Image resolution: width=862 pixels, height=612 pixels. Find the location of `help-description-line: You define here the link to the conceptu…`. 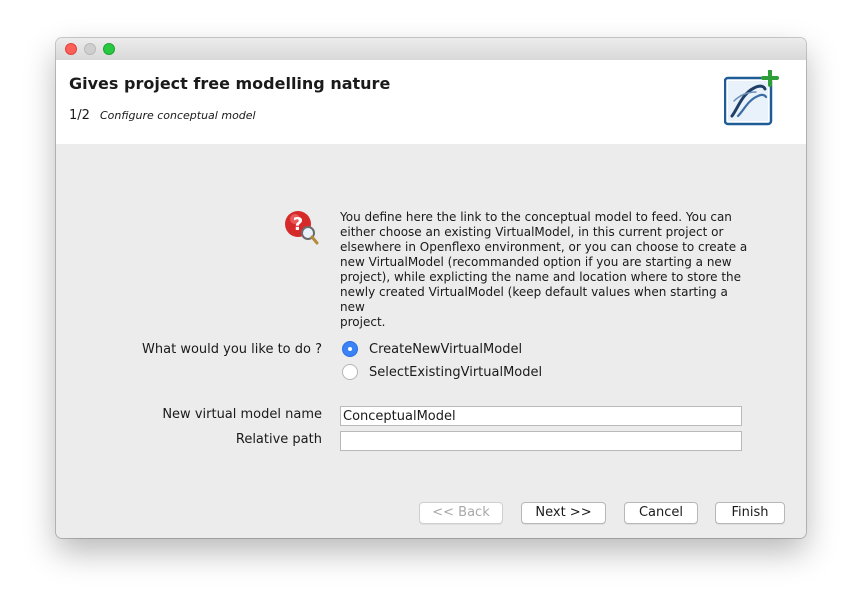

help-description-line: You define here the link to the conceptu… is located at coordinates (536, 217).